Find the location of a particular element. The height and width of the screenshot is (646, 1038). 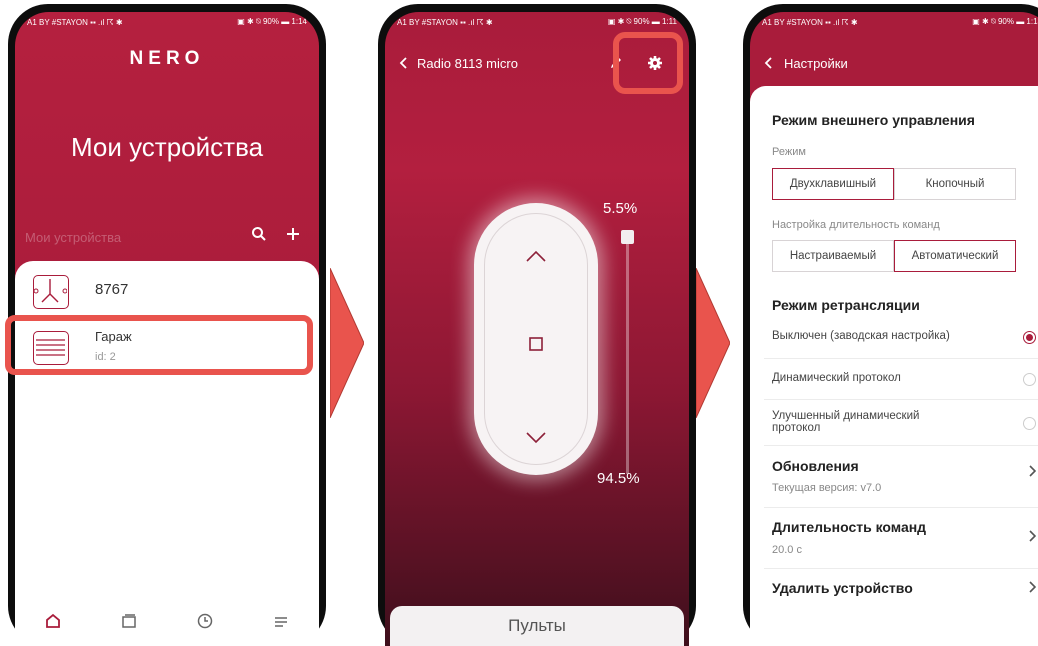

shutter-control is located at coordinates (536, 339).